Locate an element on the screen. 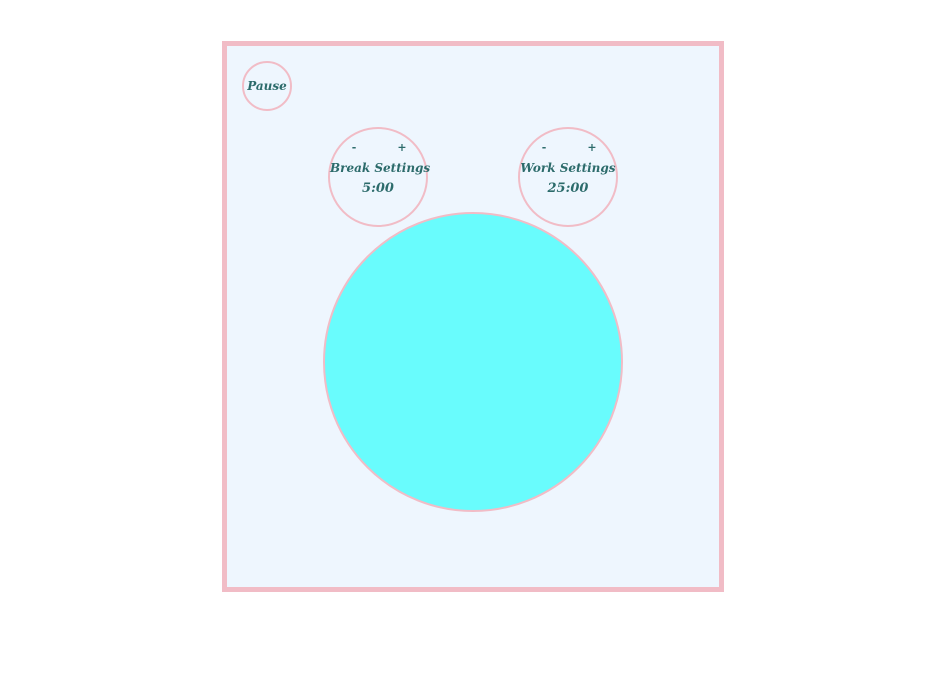 The height and width of the screenshot is (700, 950). break-duration-value: 5:00 is located at coordinates (378, 188).